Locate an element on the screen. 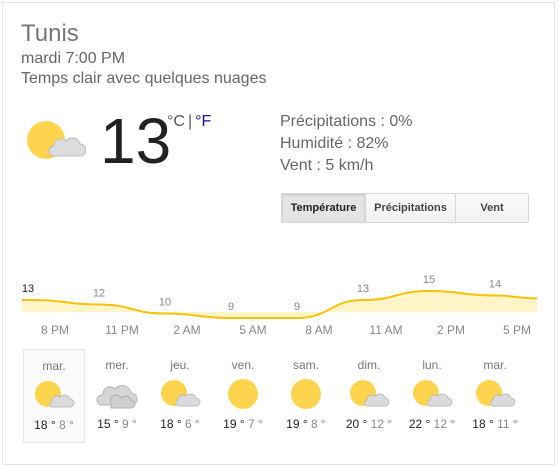 The image size is (559, 469). day-name: ven. is located at coordinates (243, 365).